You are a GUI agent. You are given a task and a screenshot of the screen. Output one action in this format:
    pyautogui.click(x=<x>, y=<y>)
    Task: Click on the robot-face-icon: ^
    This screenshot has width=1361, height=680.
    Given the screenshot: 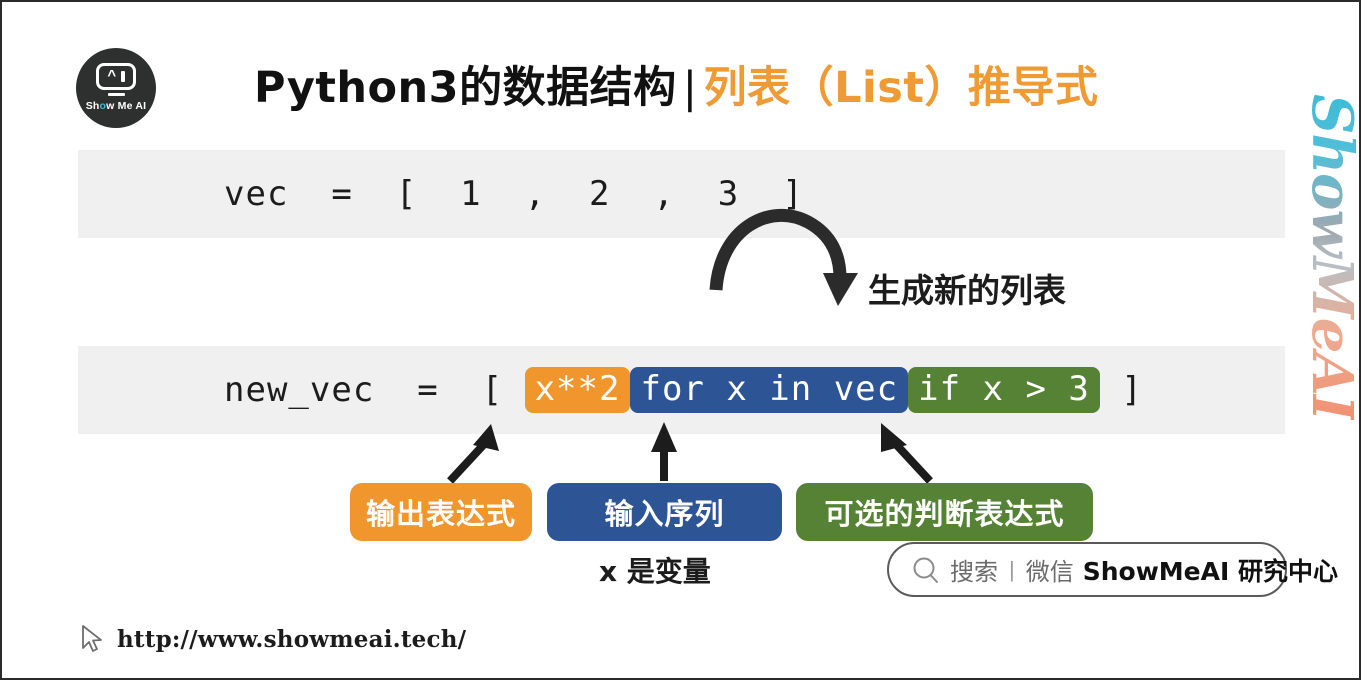 What is the action you would take?
    pyautogui.click(x=116, y=76)
    